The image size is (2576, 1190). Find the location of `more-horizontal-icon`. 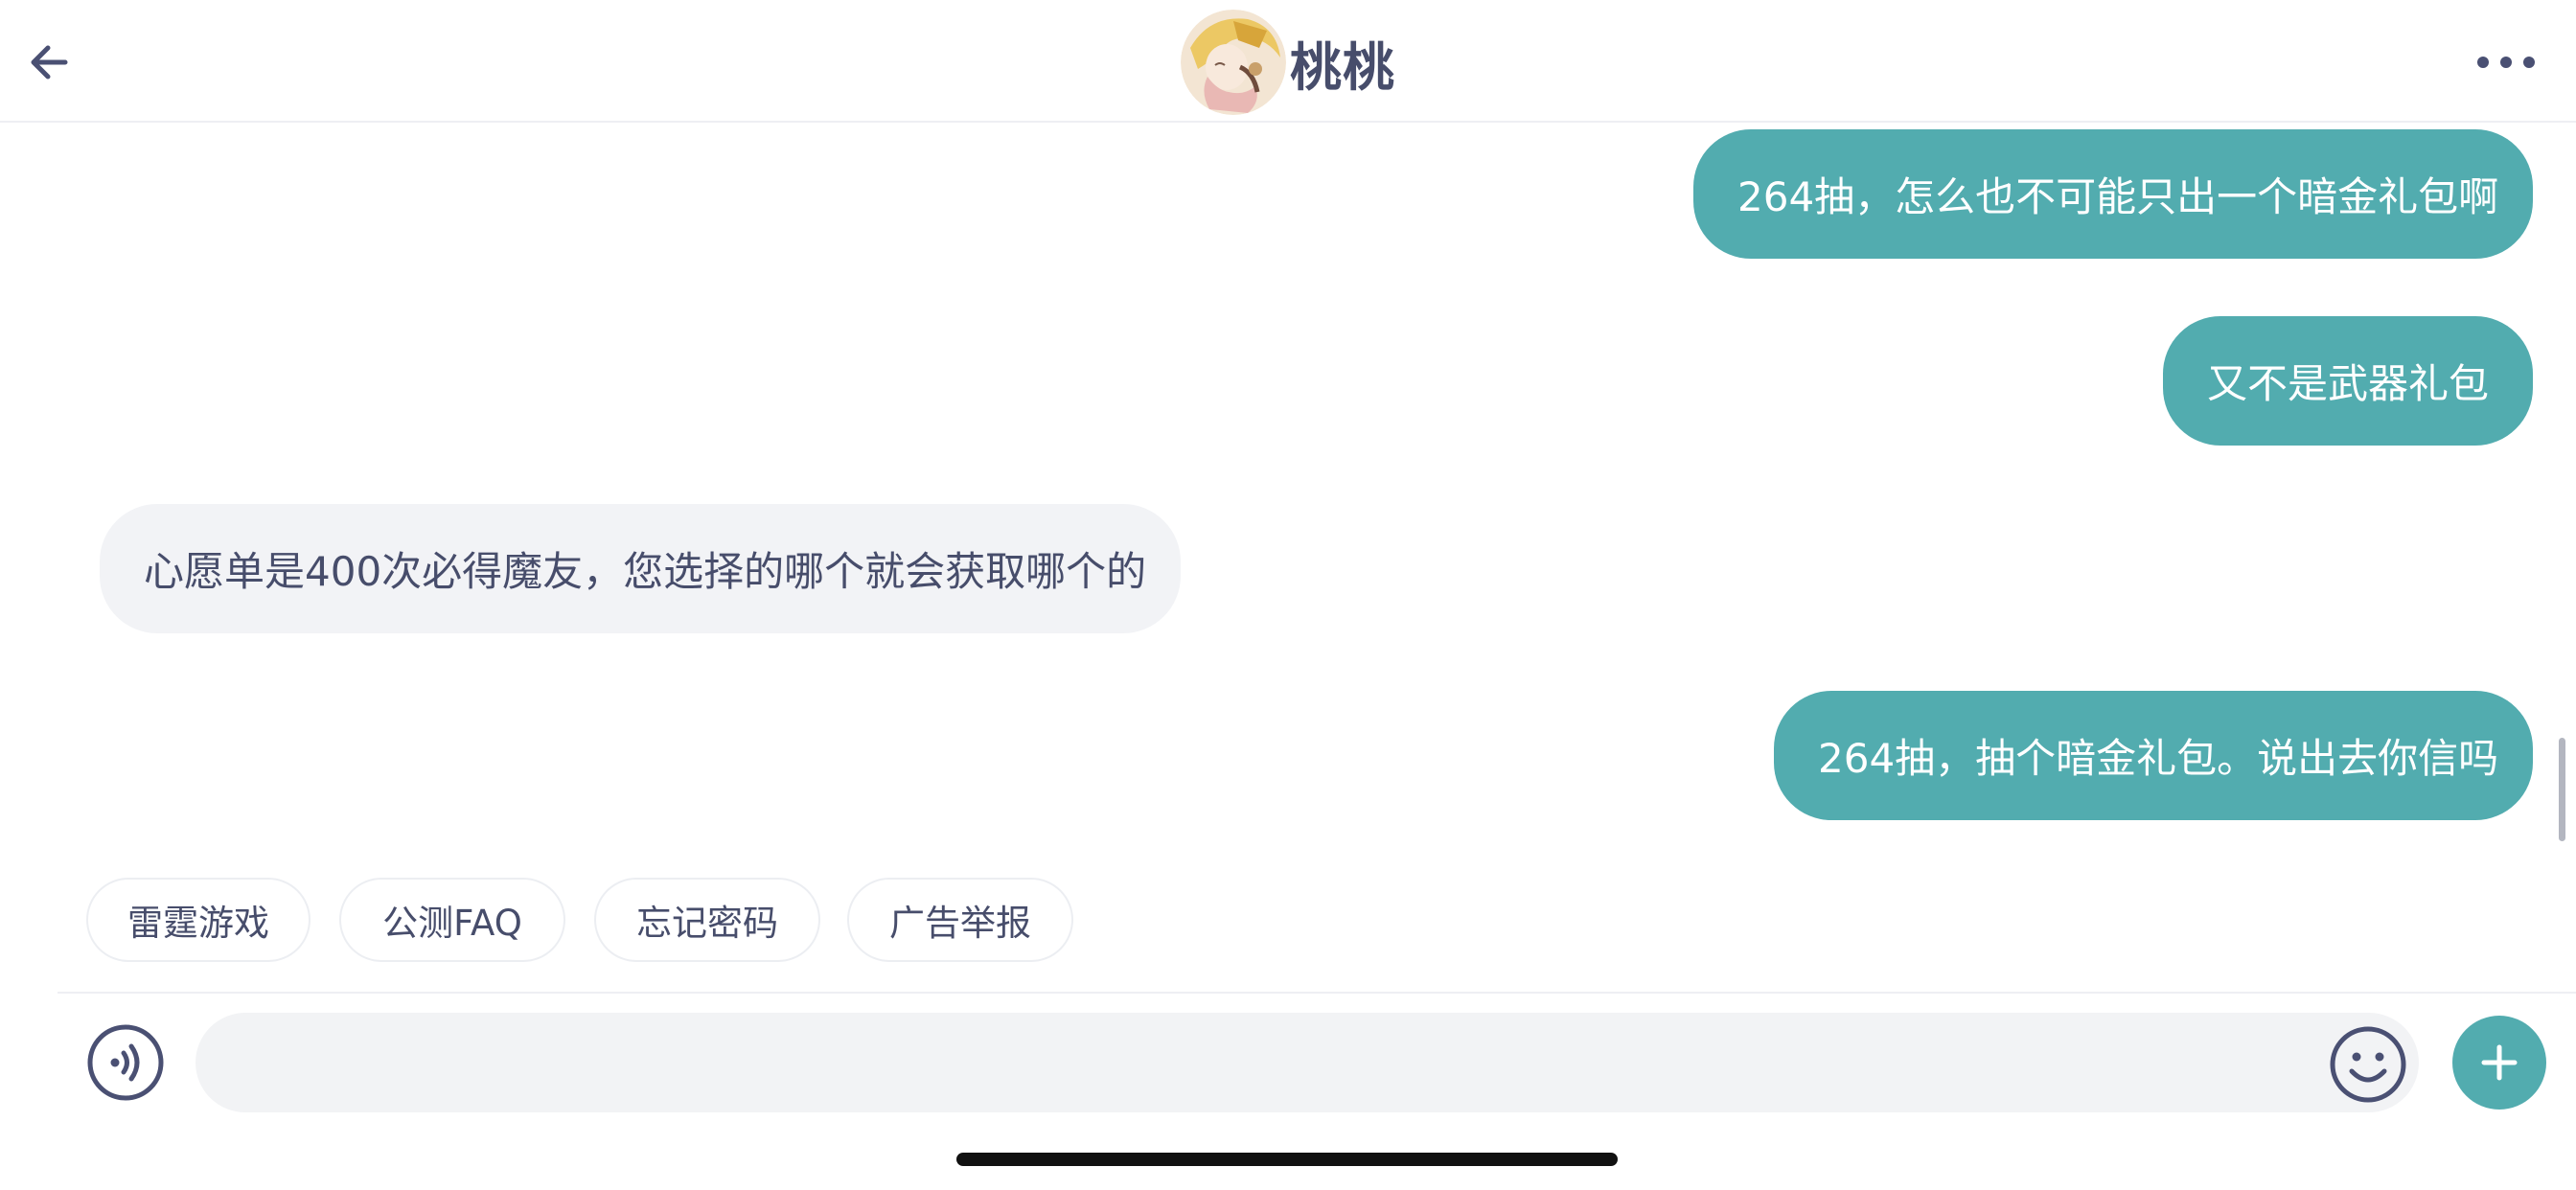

more-horizontal-icon is located at coordinates (2506, 62).